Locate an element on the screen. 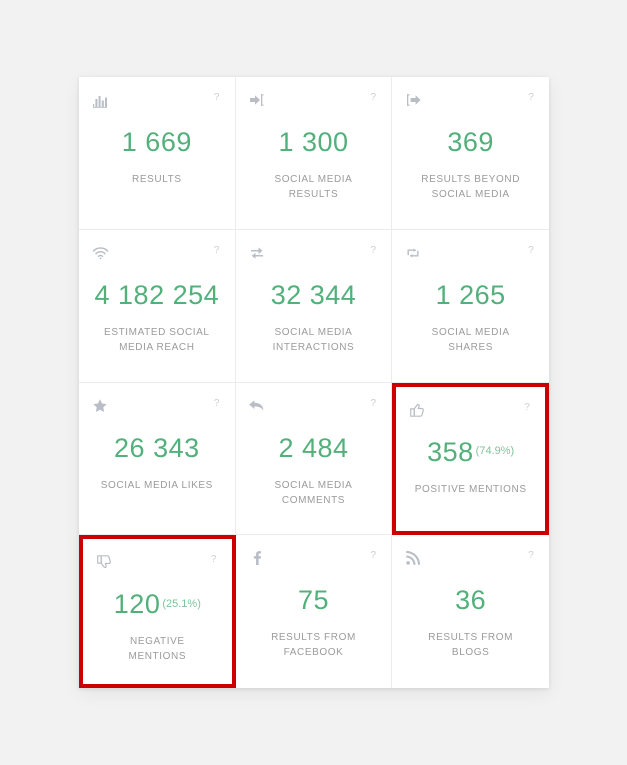 The image size is (627, 765). metric-card: ? 120 (25.1%) NEGATIVE MENTIONS is located at coordinates (157, 611).